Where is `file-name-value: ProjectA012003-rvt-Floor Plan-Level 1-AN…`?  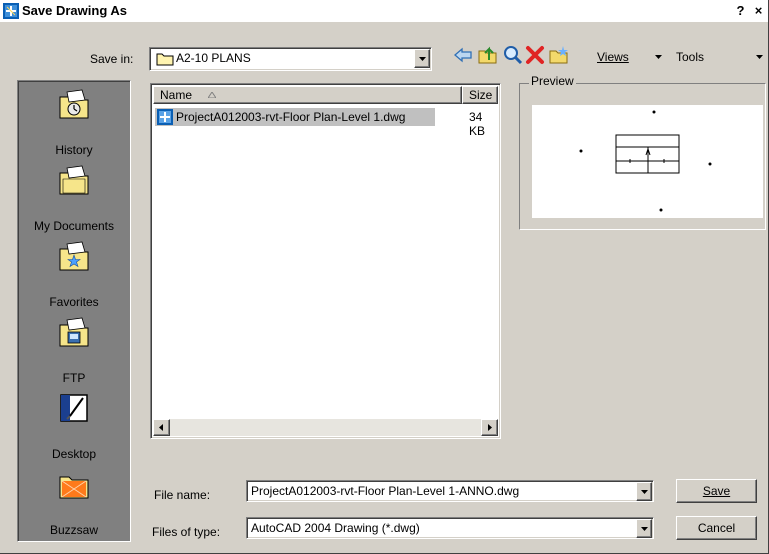
file-name-value: ProjectA012003-rvt-Floor Plan-Level 1-AN… is located at coordinates (385, 491).